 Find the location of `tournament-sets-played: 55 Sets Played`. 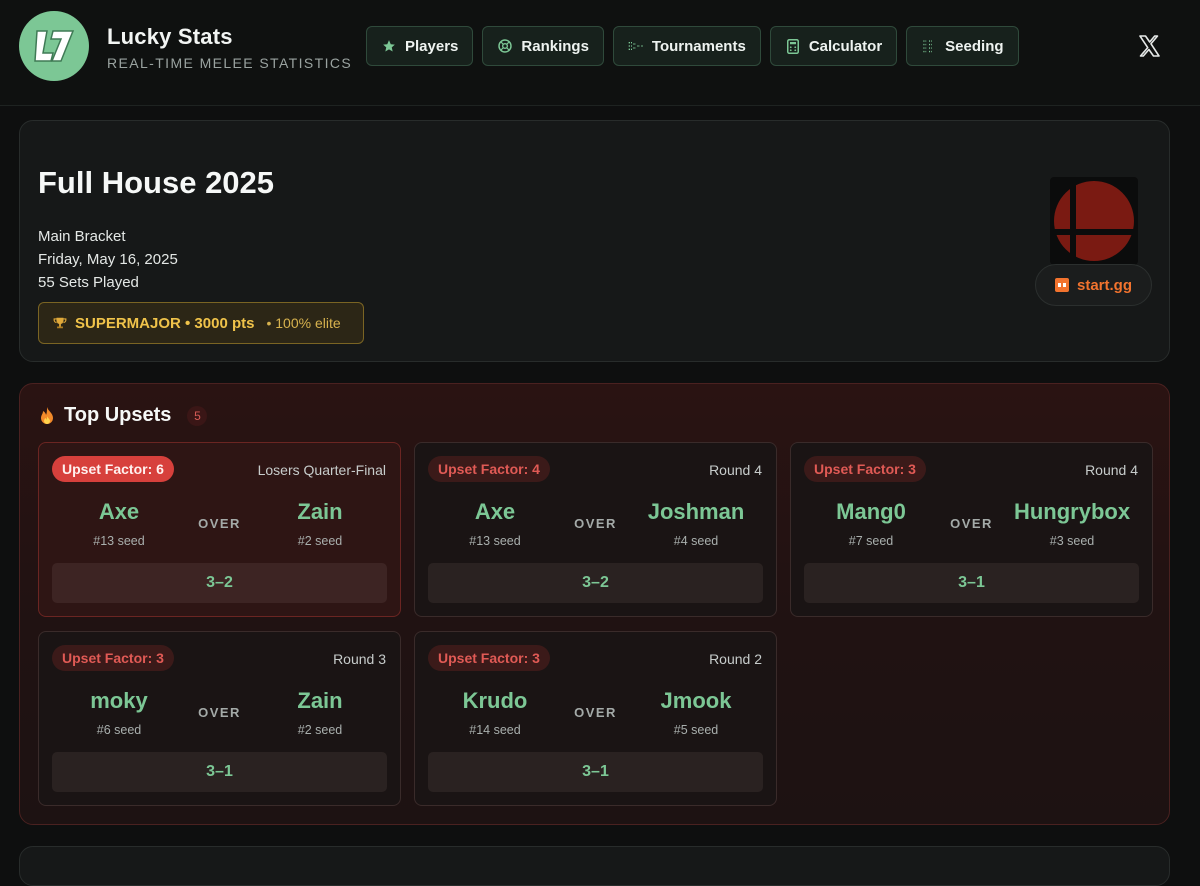

tournament-sets-played: 55 Sets Played is located at coordinates (88, 282).